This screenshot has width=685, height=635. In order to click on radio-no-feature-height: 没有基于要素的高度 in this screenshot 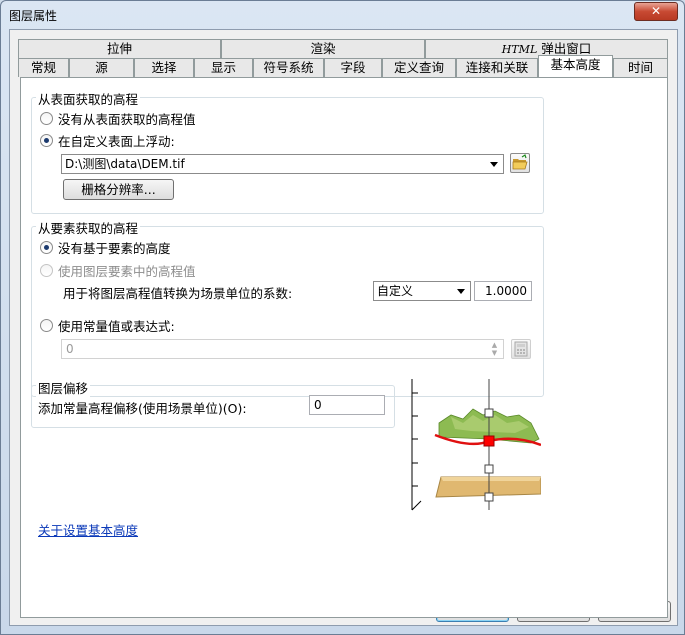, I will do `click(105, 247)`.